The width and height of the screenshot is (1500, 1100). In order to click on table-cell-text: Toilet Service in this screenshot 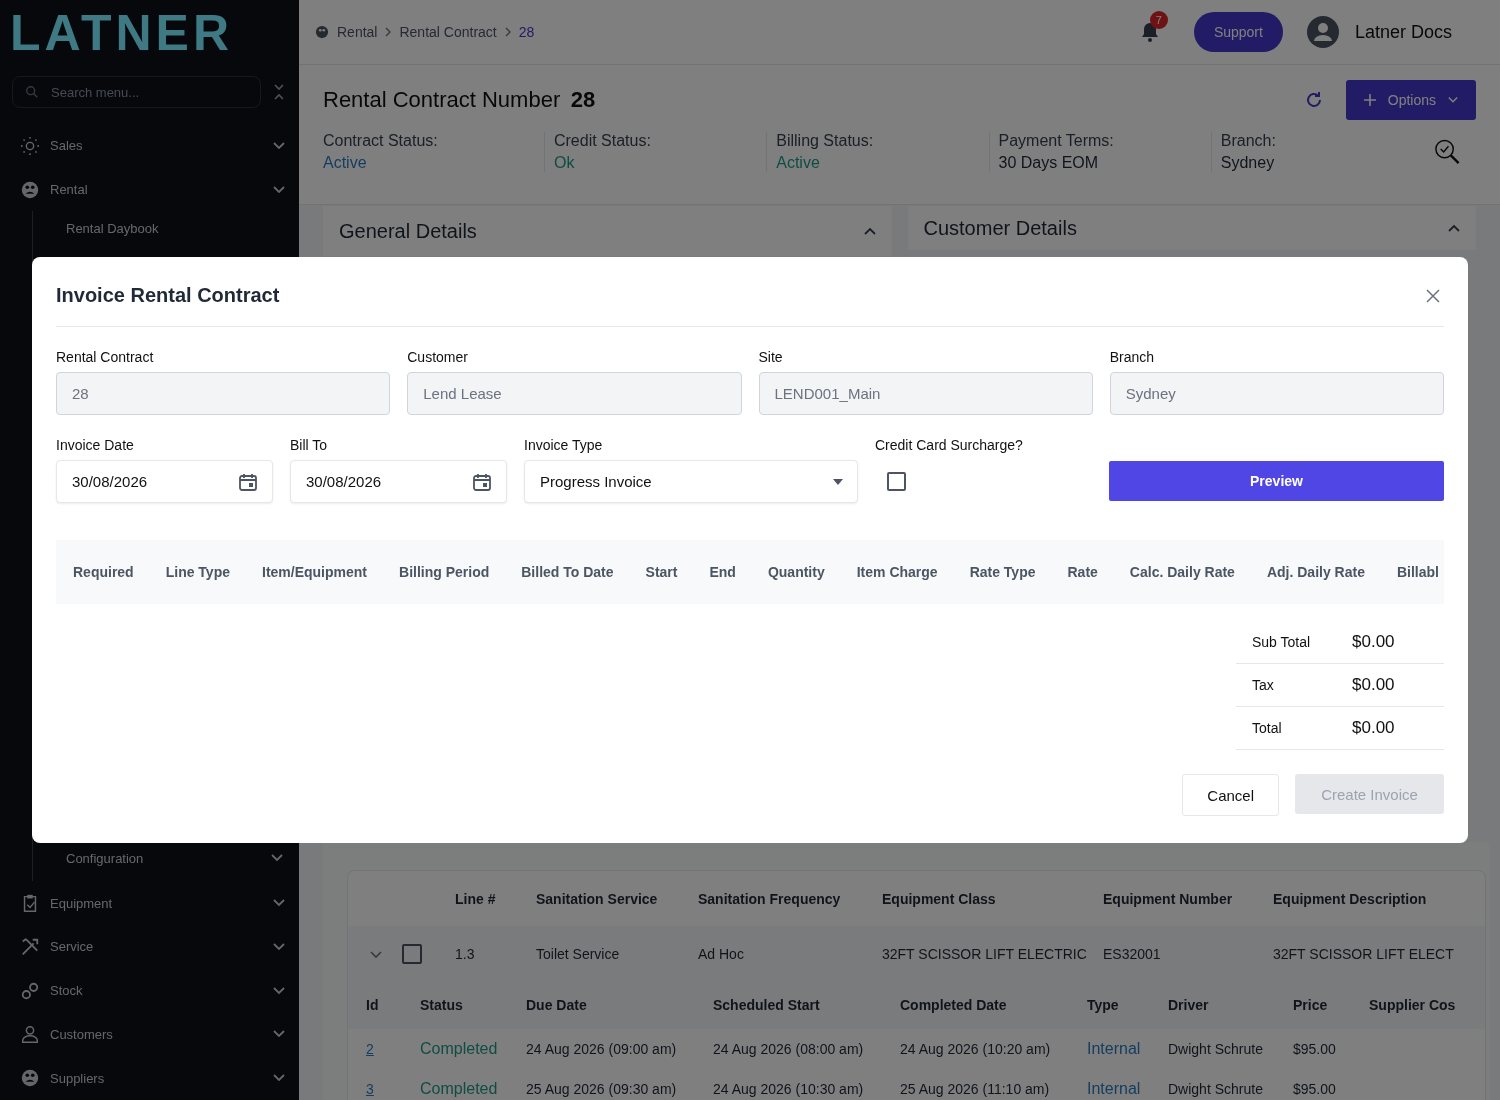, I will do `click(578, 953)`.